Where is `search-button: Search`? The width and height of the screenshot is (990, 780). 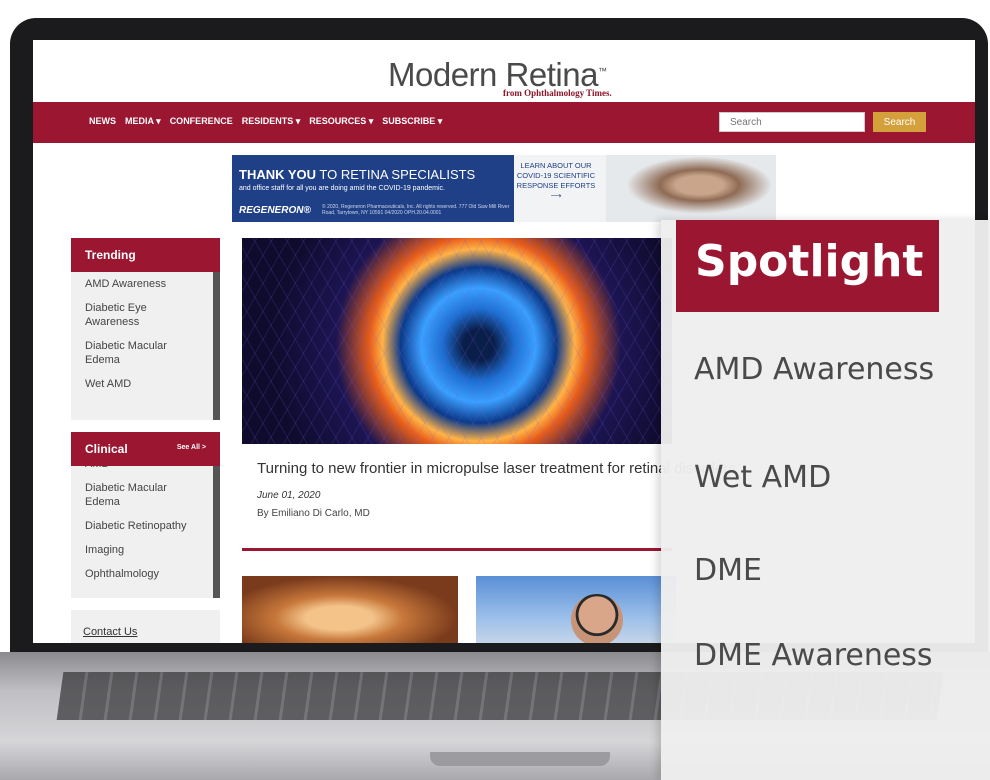
search-button: Search is located at coordinates (899, 122).